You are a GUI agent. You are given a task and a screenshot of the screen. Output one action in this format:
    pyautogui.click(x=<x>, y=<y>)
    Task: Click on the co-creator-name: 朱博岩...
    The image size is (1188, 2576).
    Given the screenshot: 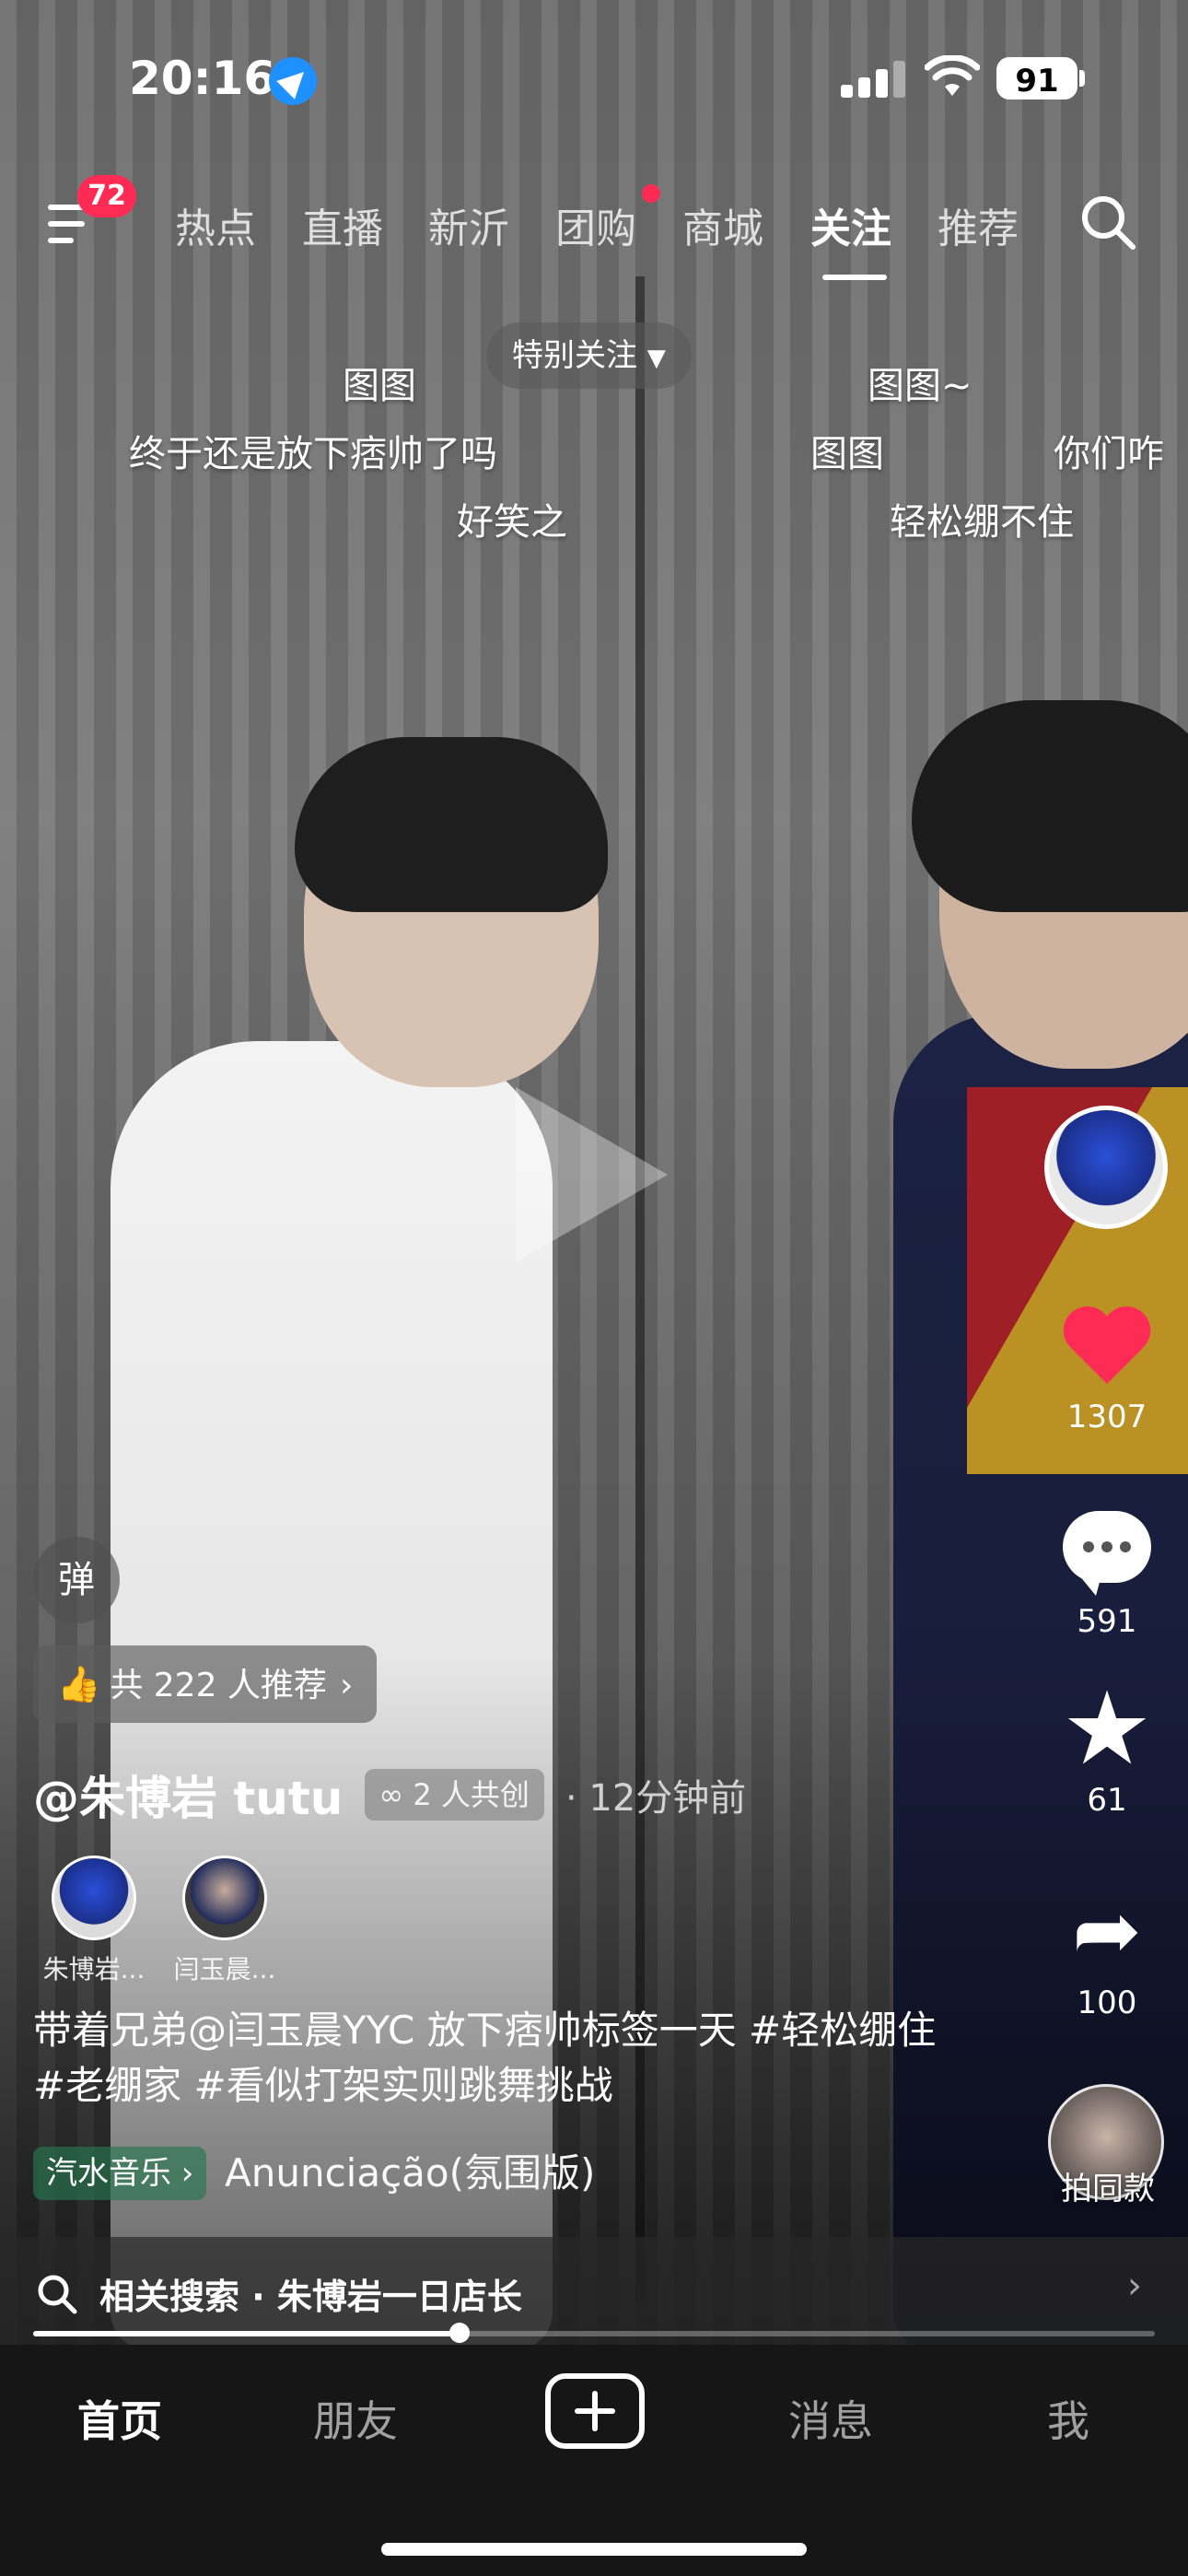 What is the action you would take?
    pyautogui.click(x=94, y=1970)
    